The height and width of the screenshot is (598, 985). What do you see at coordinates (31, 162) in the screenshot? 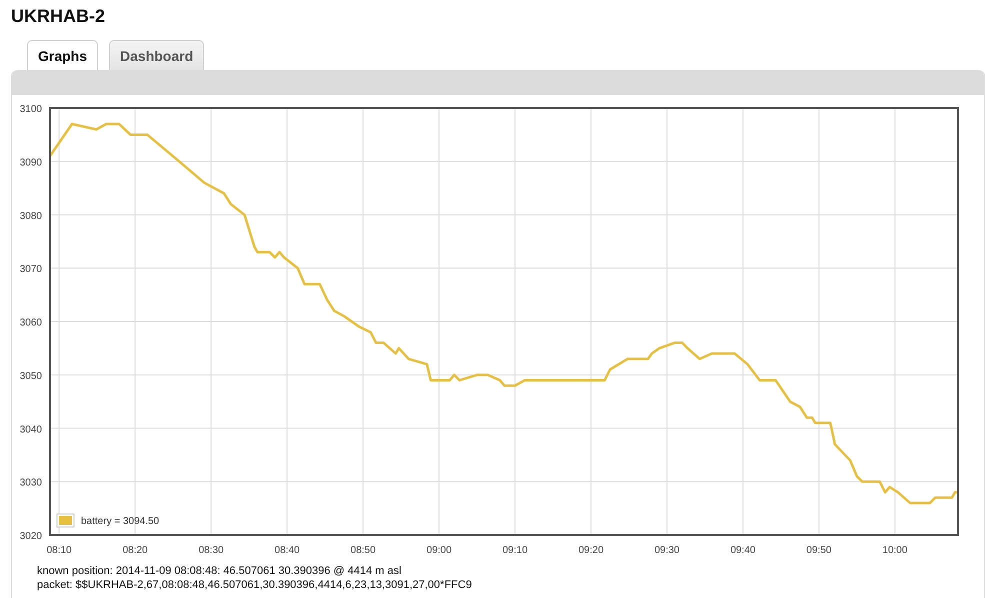
I see `y-tick-label: 3090` at bounding box center [31, 162].